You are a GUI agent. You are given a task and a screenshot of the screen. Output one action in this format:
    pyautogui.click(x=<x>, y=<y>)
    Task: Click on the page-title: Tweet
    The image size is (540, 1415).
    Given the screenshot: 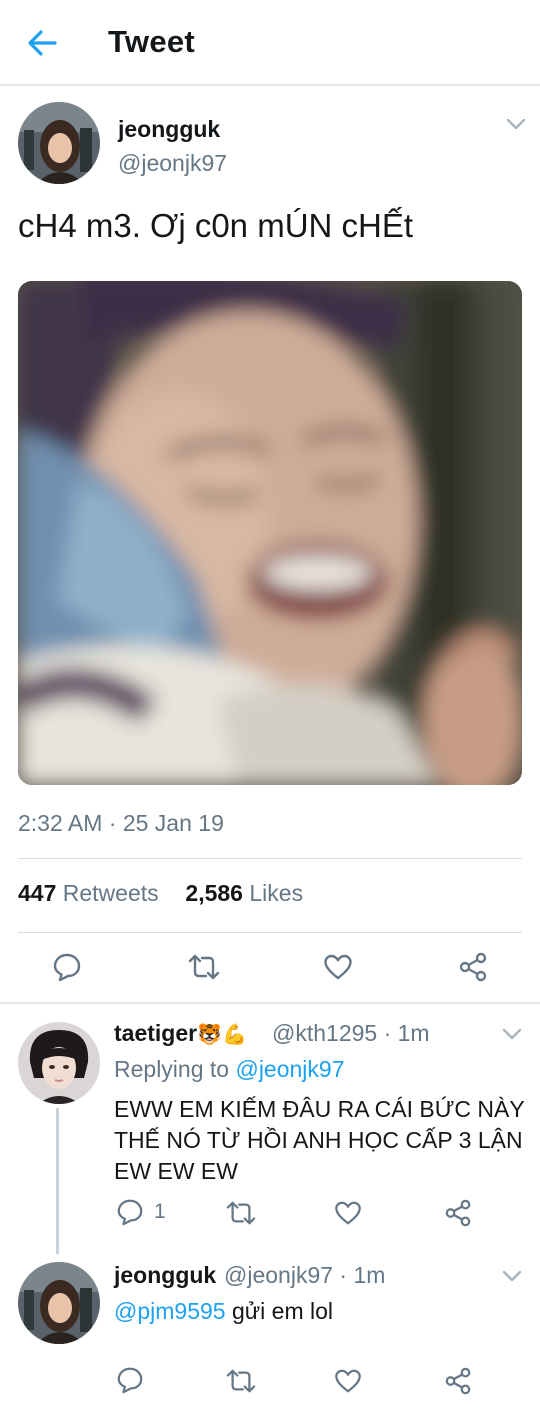 What is the action you would take?
    pyautogui.click(x=152, y=41)
    